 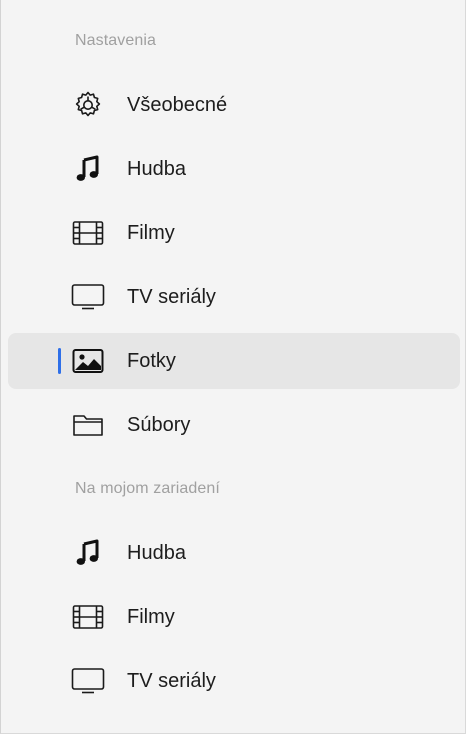 I want to click on sidebar-item-music: Hudba, so click(x=234, y=169).